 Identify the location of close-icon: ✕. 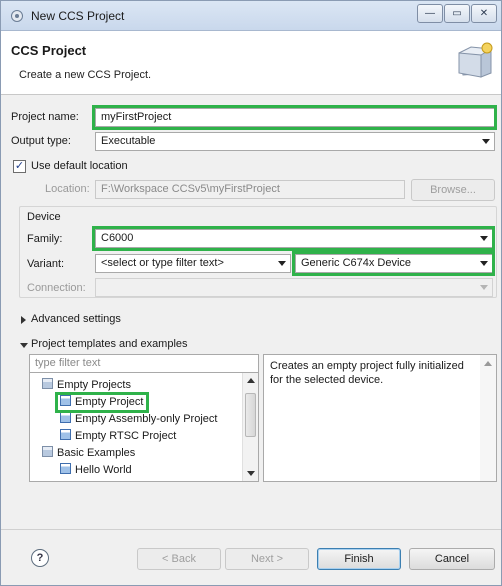
(484, 13).